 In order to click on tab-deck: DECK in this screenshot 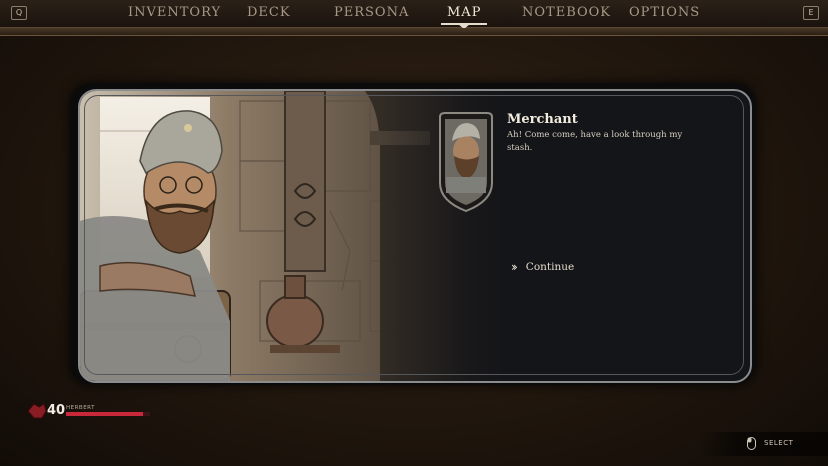, I will do `click(268, 14)`.